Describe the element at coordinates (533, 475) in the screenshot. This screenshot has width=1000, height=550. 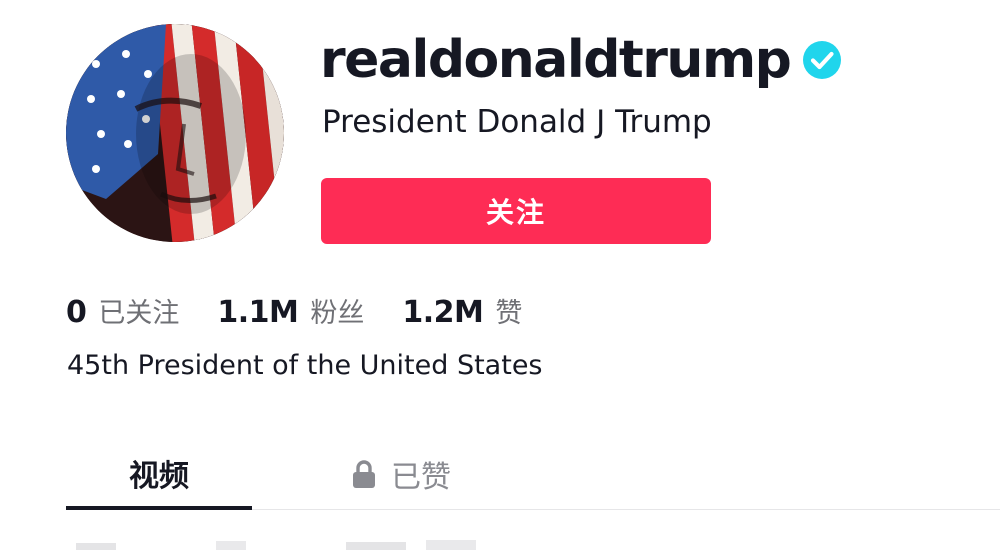
I see `profile-tabs: 视频 已赞` at that location.